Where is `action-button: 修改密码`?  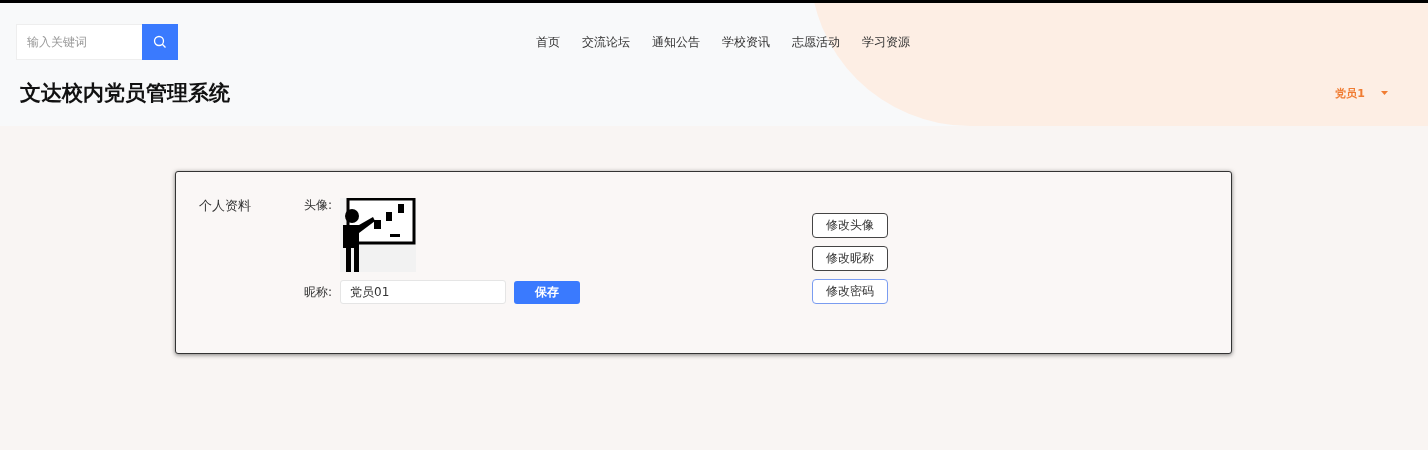 action-button: 修改密码 is located at coordinates (850, 291).